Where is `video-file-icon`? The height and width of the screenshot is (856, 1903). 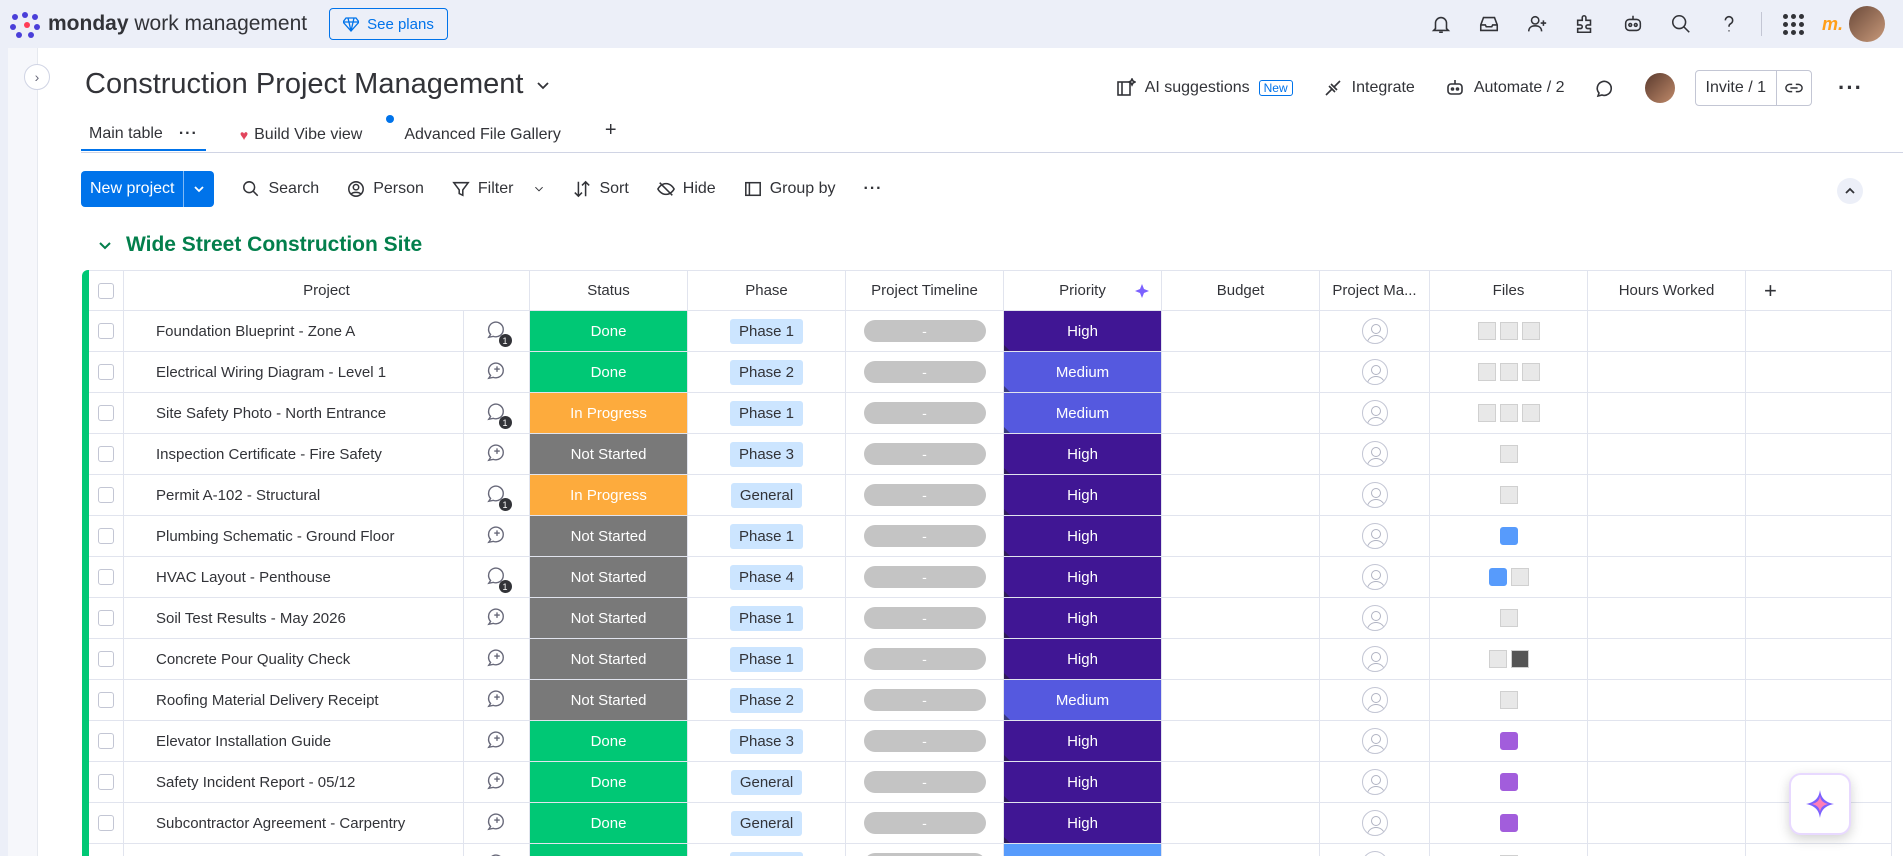 video-file-icon is located at coordinates (1508, 741).